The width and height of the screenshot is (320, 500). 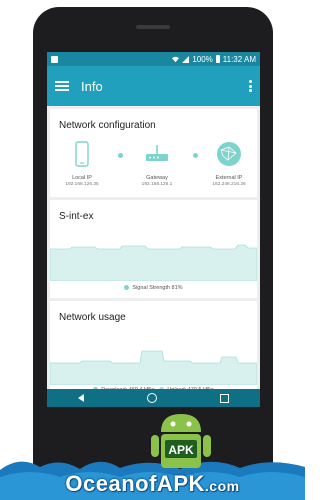 What do you see at coordinates (157, 184) in the screenshot?
I see `gateway-value: 192.168.126.1` at bounding box center [157, 184].